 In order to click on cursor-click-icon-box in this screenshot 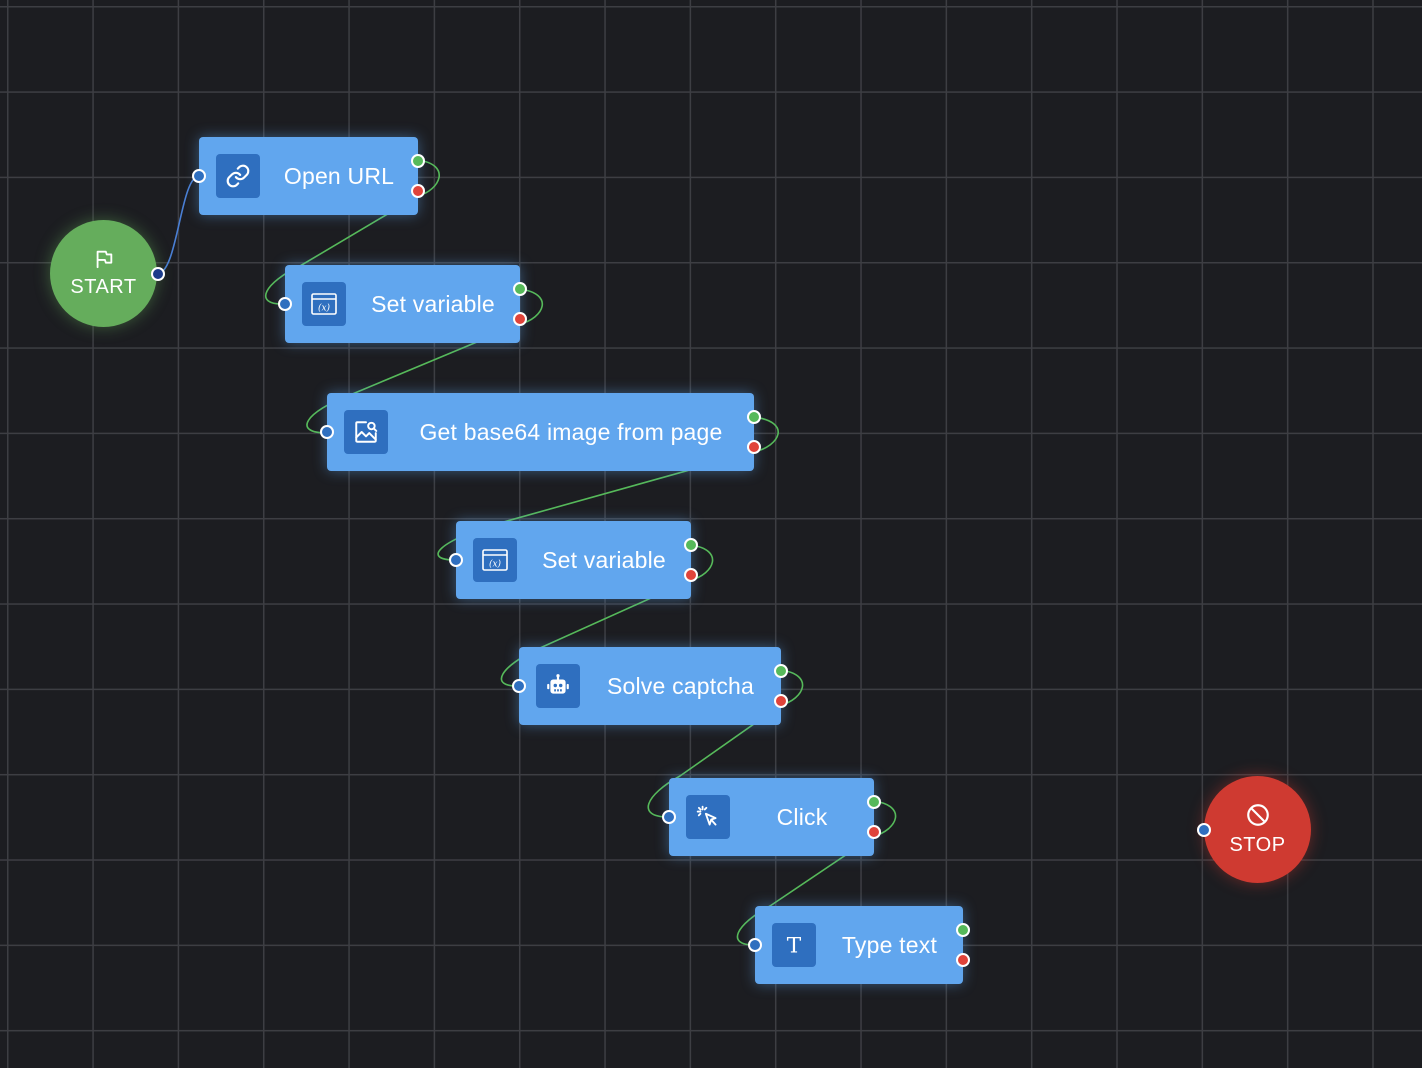, I will do `click(708, 817)`.